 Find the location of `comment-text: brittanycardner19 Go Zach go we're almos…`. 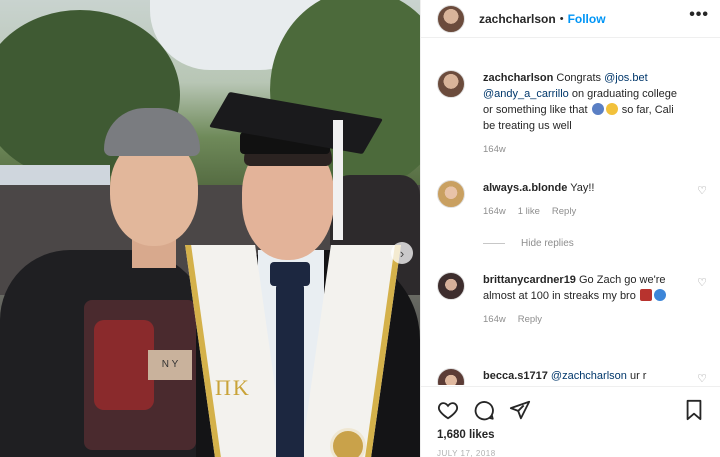

comment-text: brittanycardner19 Go Zach go we're almos… is located at coordinates (583, 288).